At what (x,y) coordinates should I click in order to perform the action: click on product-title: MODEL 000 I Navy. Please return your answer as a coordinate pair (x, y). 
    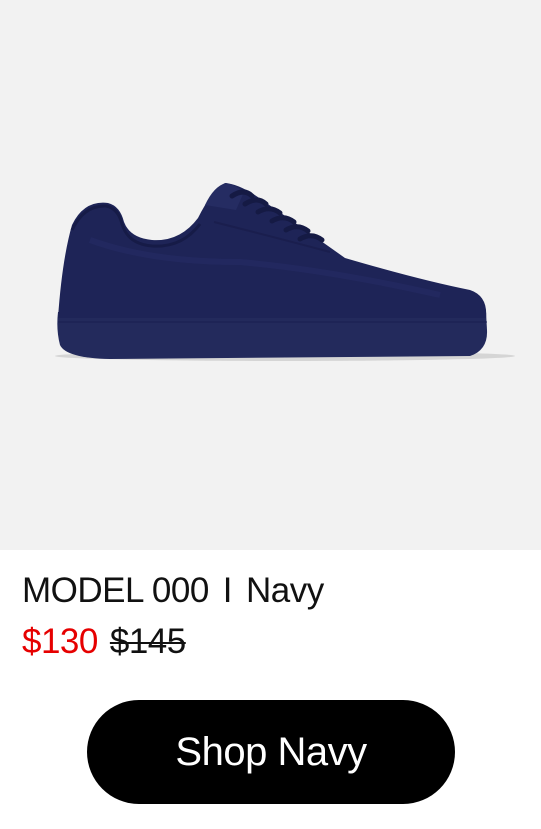
    Looking at the image, I should click on (173, 591).